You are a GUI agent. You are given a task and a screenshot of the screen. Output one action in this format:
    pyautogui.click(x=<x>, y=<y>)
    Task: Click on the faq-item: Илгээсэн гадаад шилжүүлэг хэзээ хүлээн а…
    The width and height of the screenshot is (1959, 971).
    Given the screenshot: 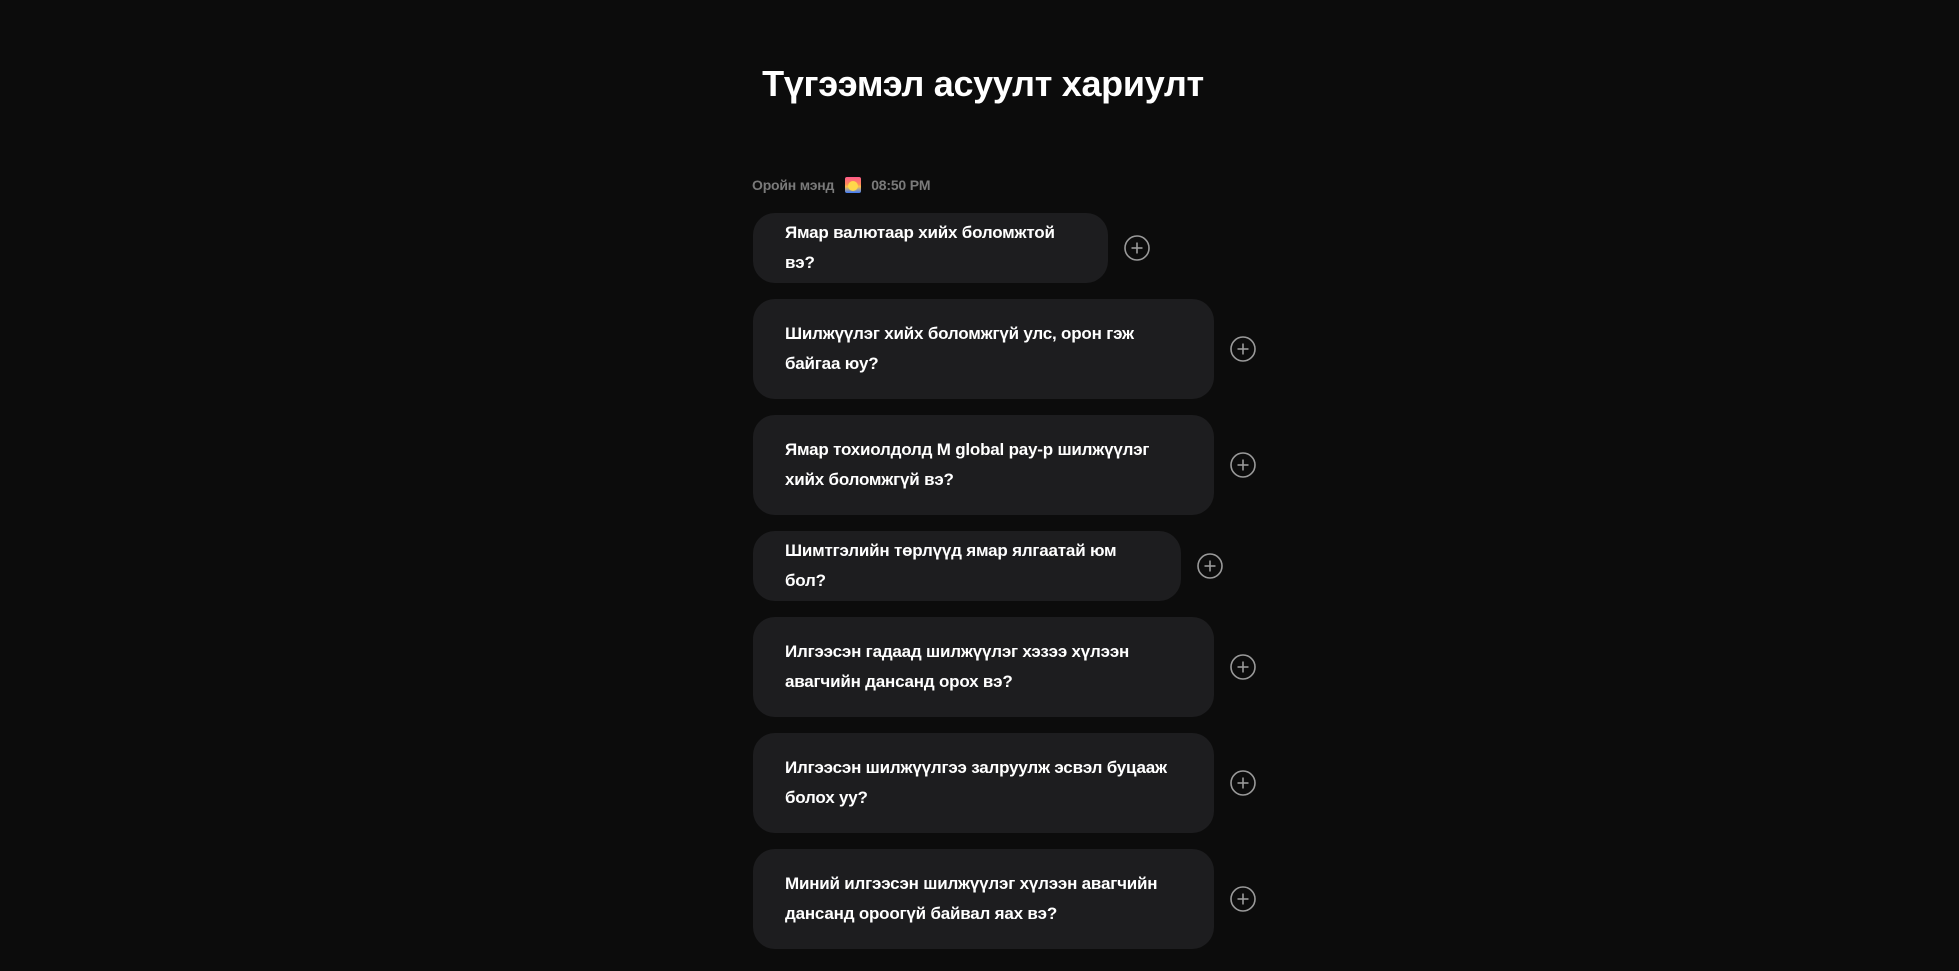 What is the action you would take?
    pyautogui.click(x=1004, y=667)
    